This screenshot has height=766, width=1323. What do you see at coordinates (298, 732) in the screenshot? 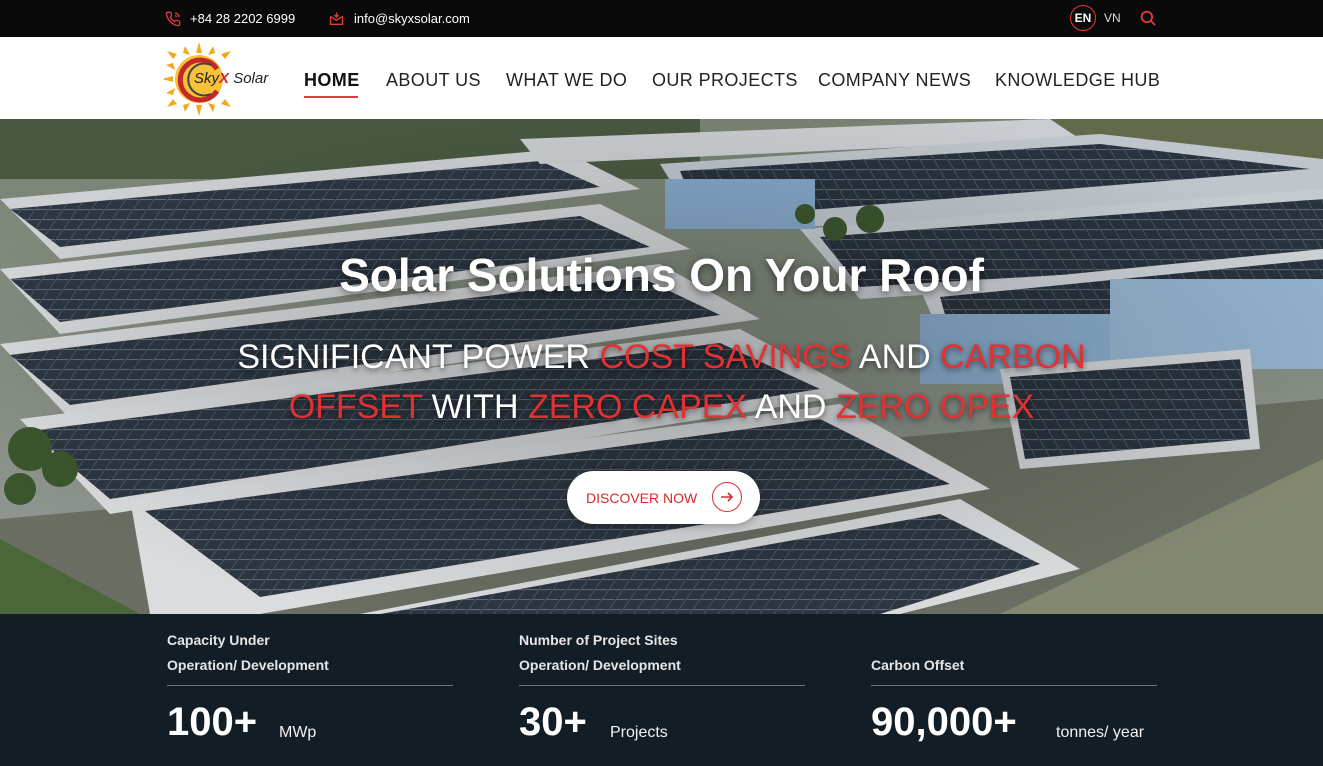
I see `stat-unit: MWp` at bounding box center [298, 732].